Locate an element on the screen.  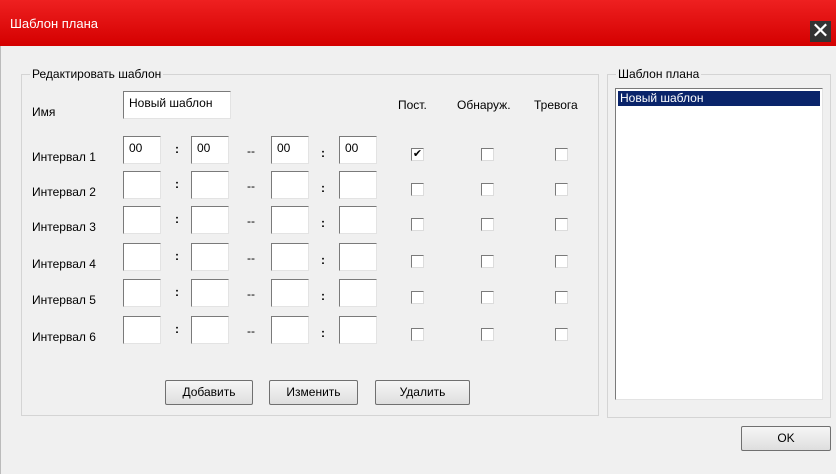
col-alarm-label: Тревога is located at coordinates (556, 105).